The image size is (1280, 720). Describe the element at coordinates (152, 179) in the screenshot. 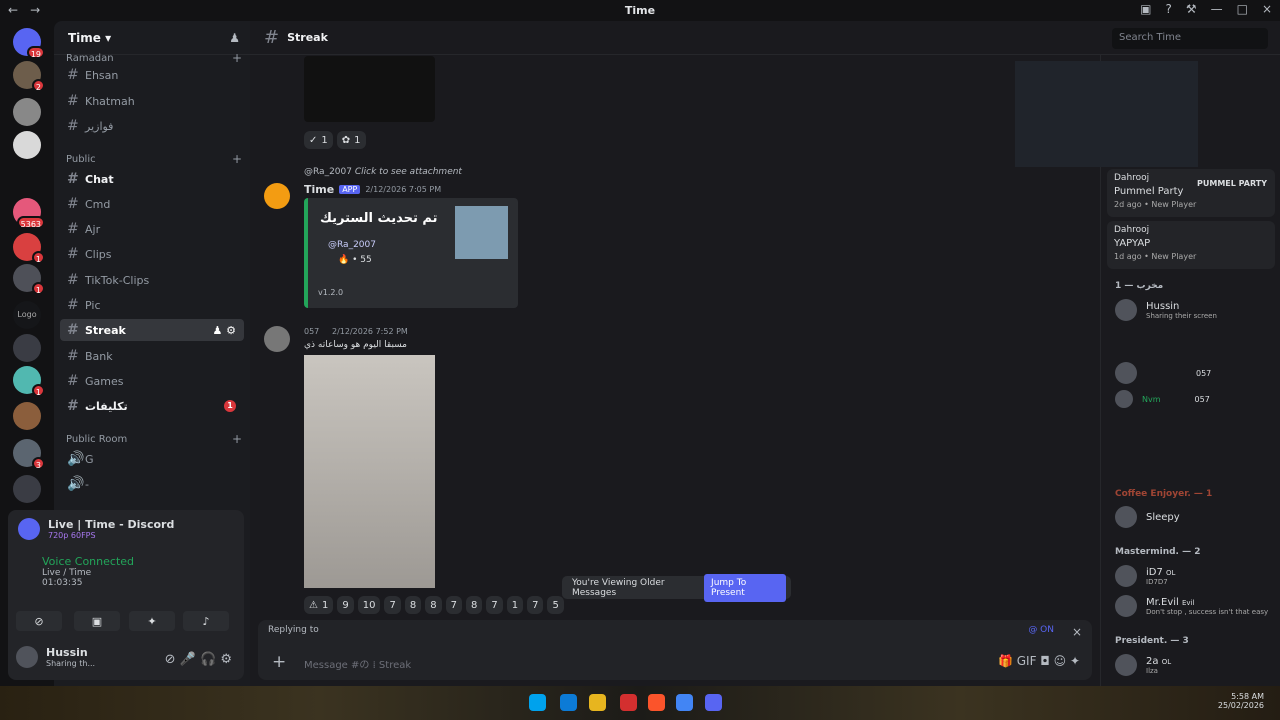

I see `channel-chat: # Chat` at that location.